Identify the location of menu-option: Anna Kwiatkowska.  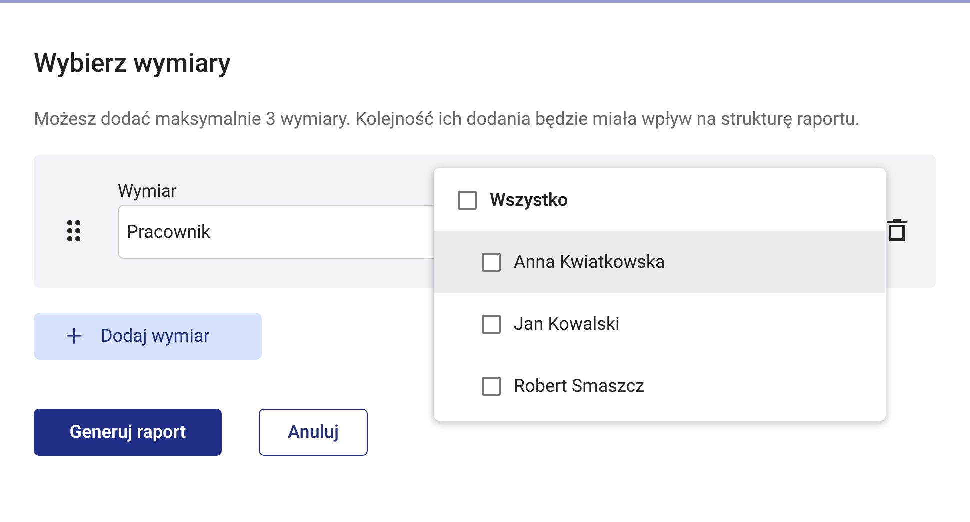
(660, 262).